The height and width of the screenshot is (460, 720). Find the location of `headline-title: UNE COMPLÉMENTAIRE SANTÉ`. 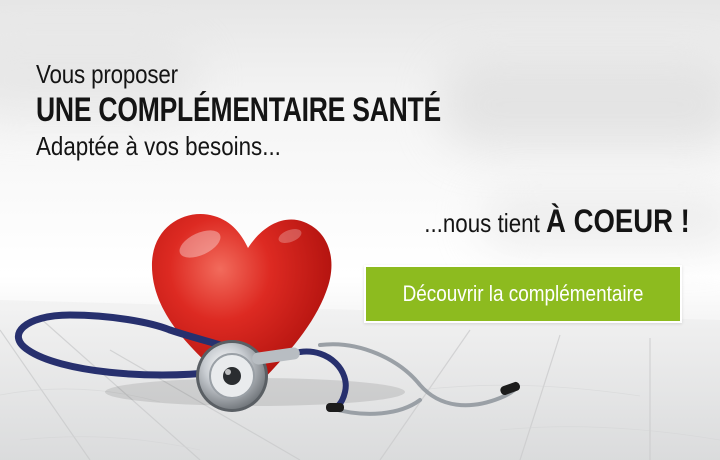

headline-title: UNE COMPLÉMENTAIRE SANTÉ is located at coordinates (238, 110).